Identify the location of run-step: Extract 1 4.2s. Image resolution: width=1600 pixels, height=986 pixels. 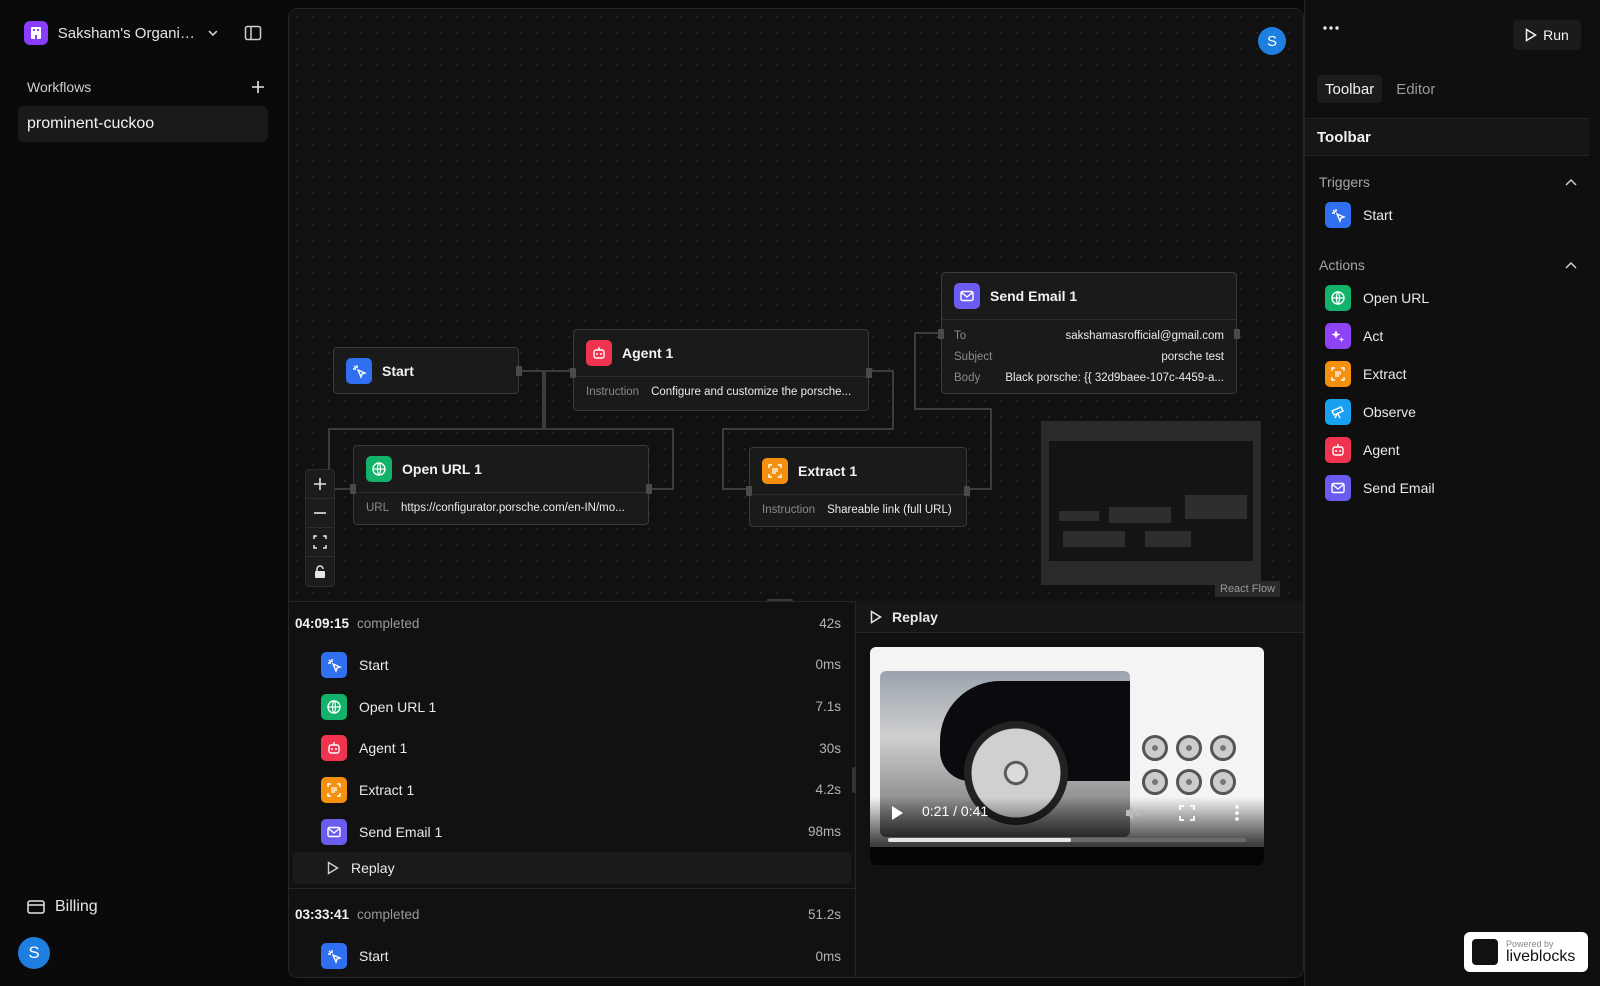
(572, 790).